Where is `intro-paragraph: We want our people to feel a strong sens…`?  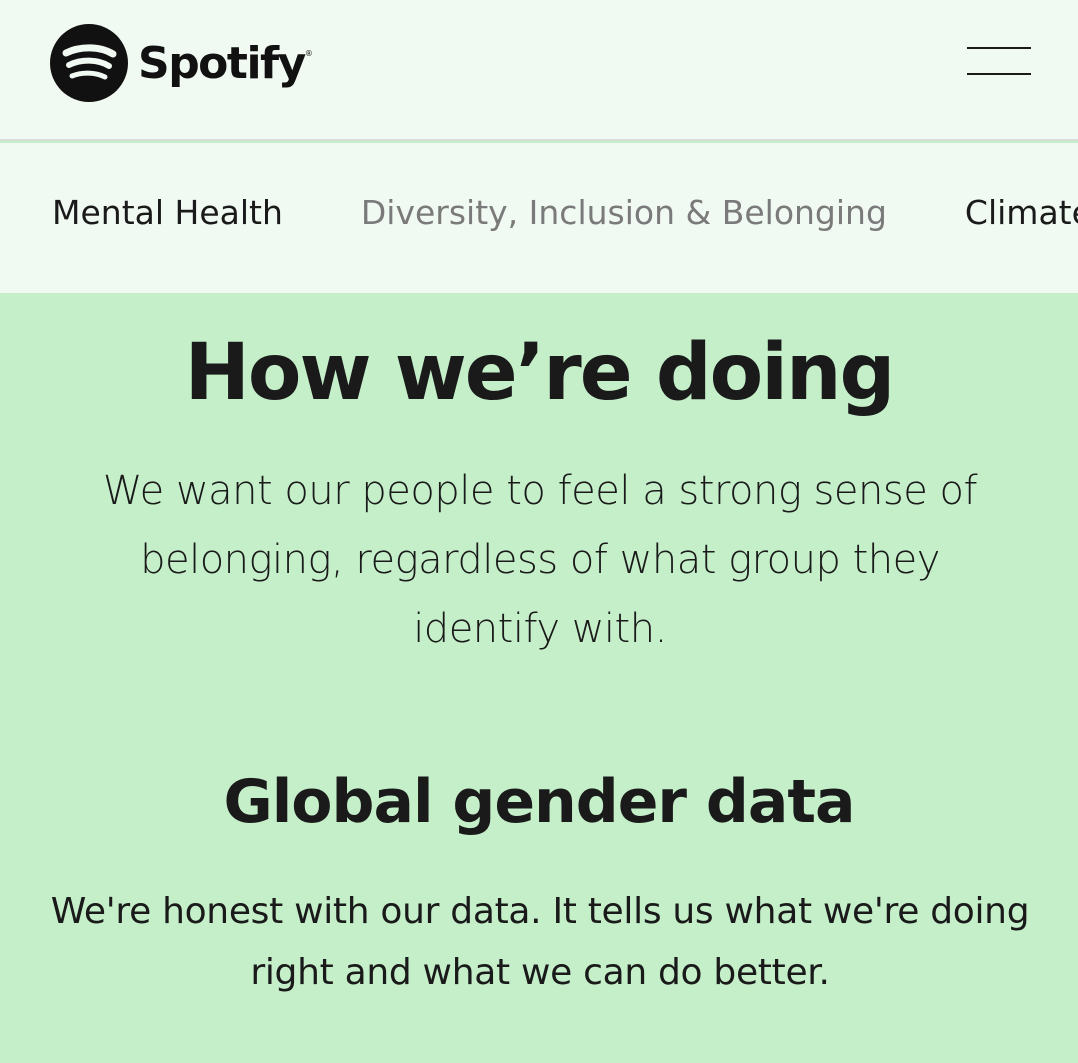 intro-paragraph: We want our people to feel a strong sens… is located at coordinates (540, 560).